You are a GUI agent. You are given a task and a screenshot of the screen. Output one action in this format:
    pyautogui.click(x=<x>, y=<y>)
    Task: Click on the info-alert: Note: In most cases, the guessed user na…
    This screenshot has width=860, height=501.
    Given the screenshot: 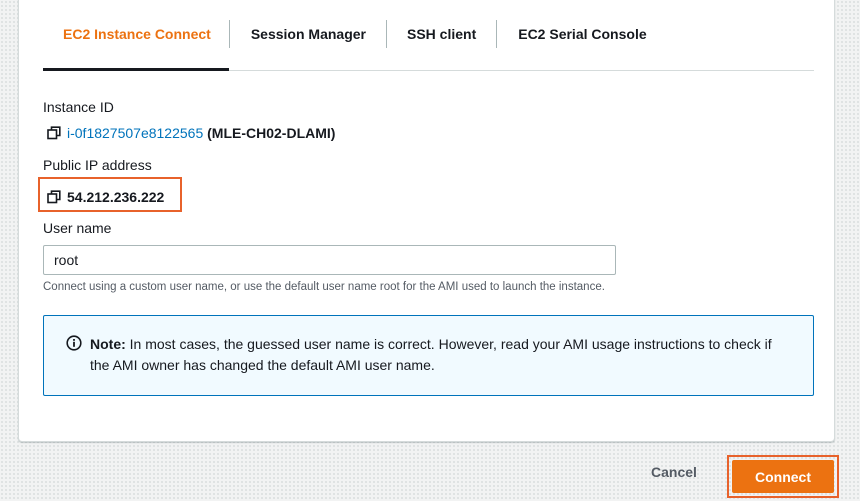 What is the action you would take?
    pyautogui.click(x=428, y=355)
    